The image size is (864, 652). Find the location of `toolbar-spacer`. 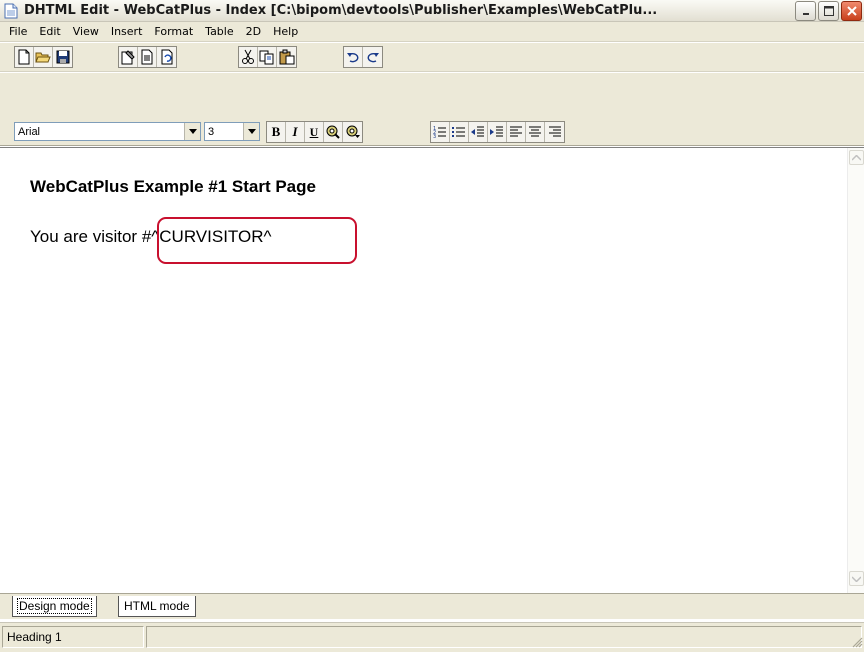

toolbar-spacer is located at coordinates (432, 94).